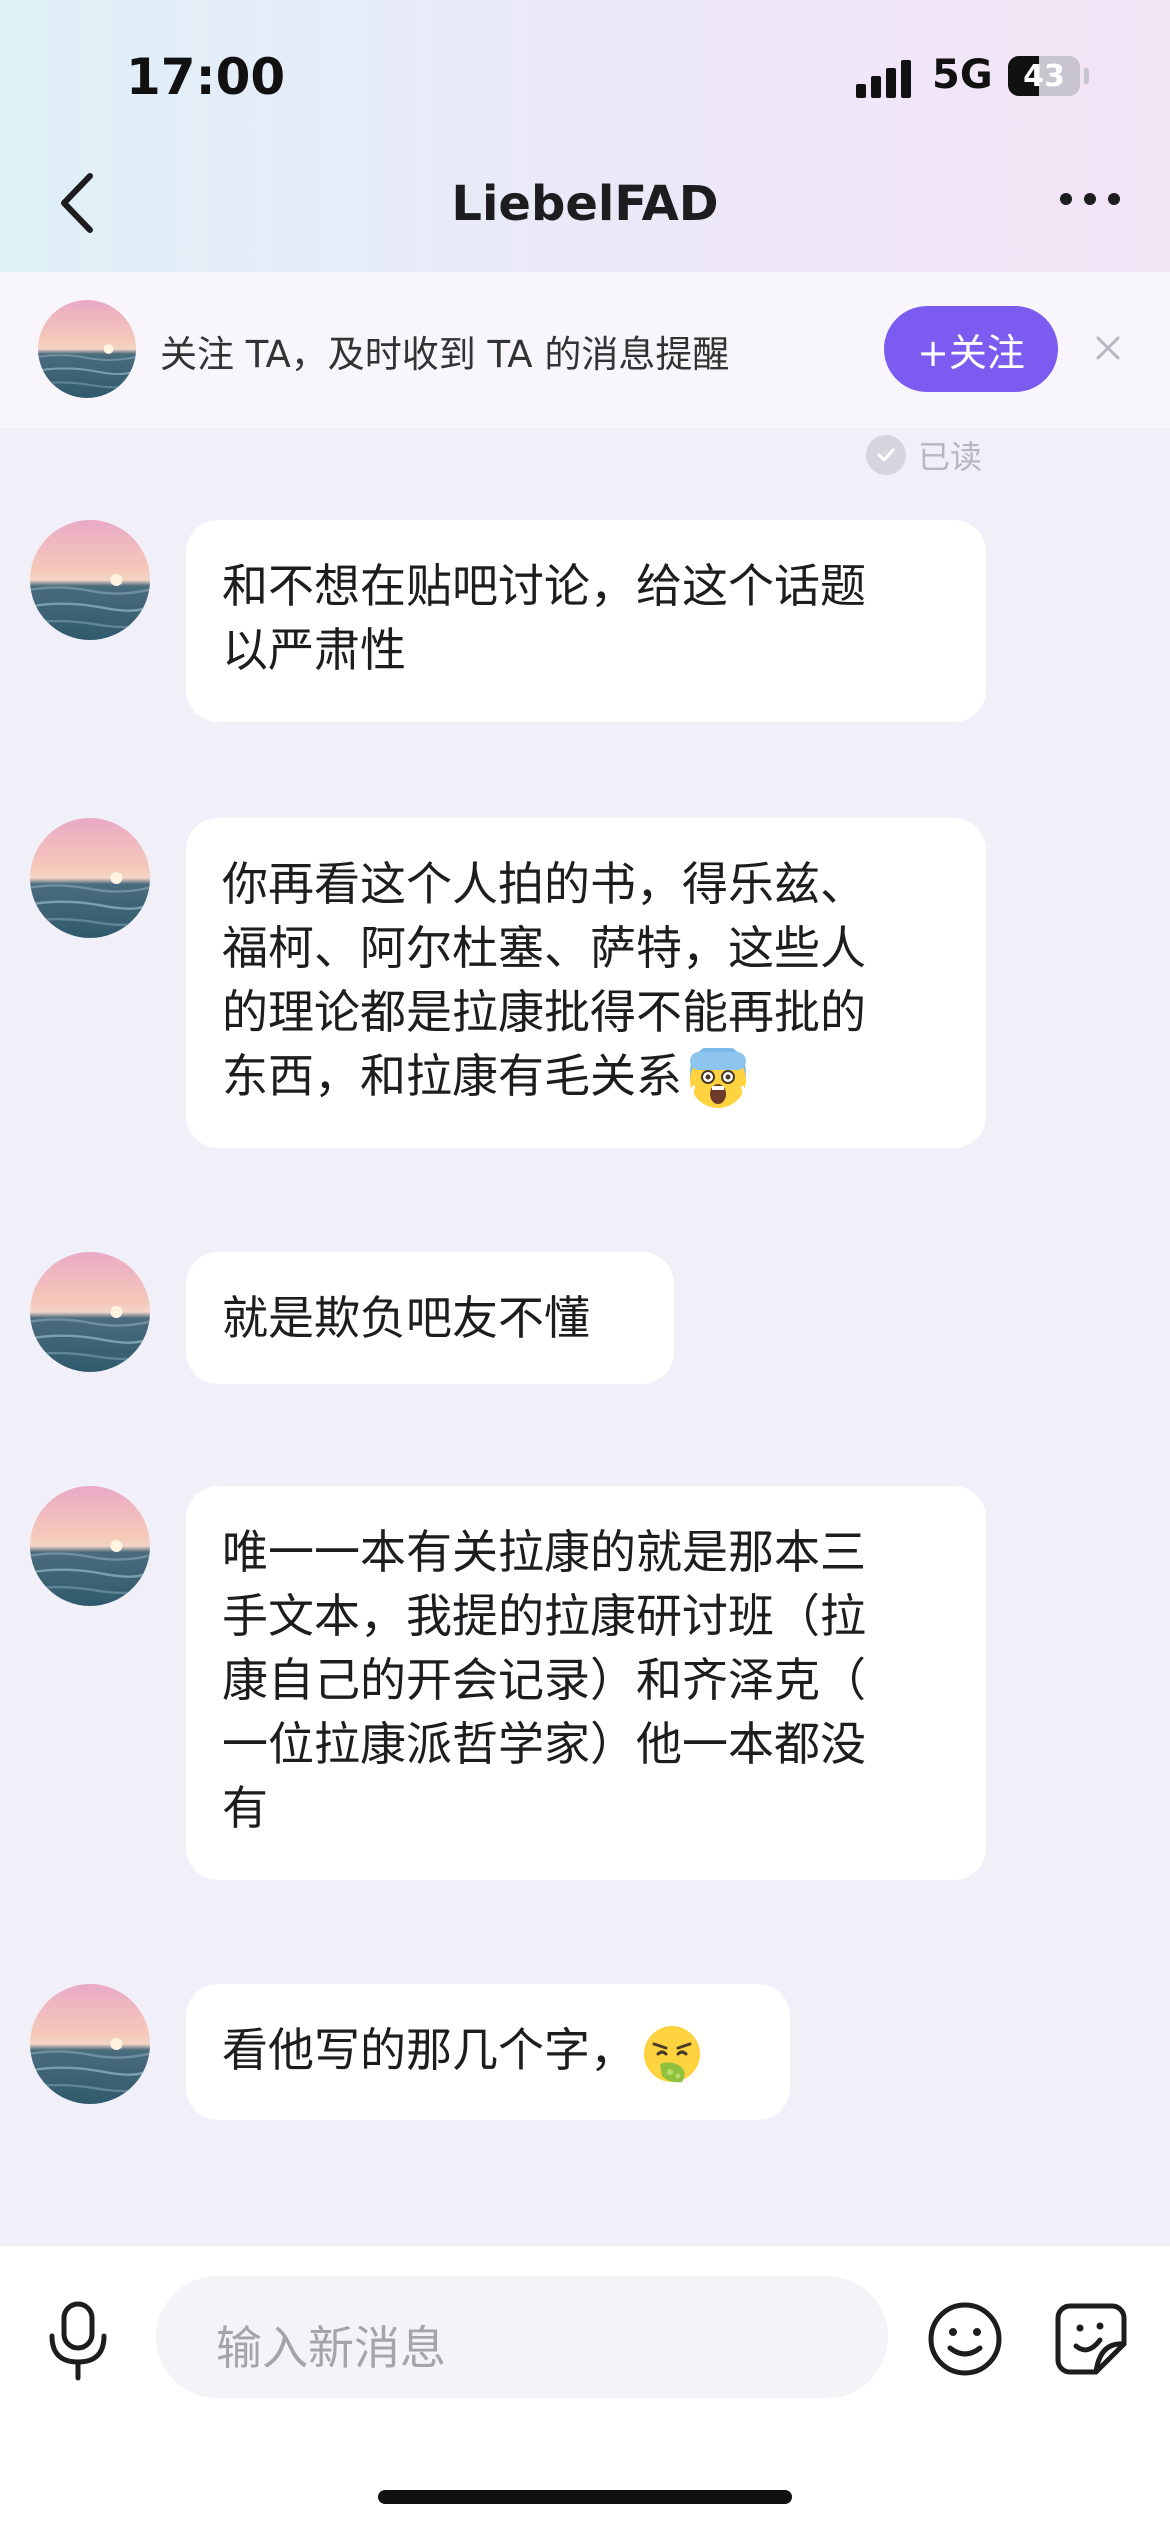 This screenshot has height=2532, width=1170. What do you see at coordinates (586, 621) in the screenshot?
I see `message-bubble: 和不想在贴吧讨论，给这个话题 以严肃性` at bounding box center [586, 621].